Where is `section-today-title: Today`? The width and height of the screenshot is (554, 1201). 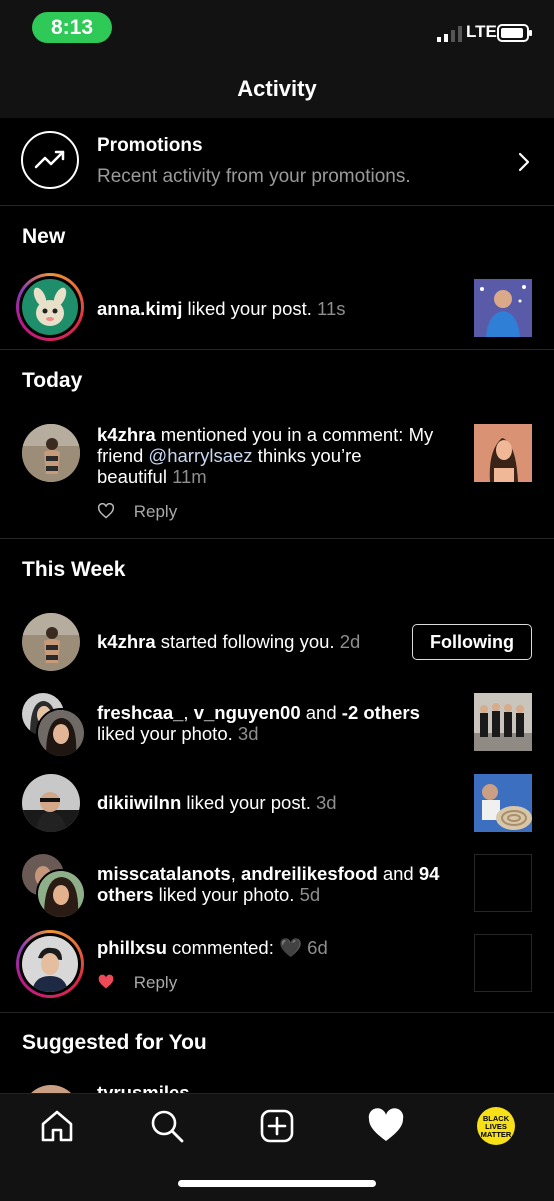 section-today-title: Today is located at coordinates (52, 380).